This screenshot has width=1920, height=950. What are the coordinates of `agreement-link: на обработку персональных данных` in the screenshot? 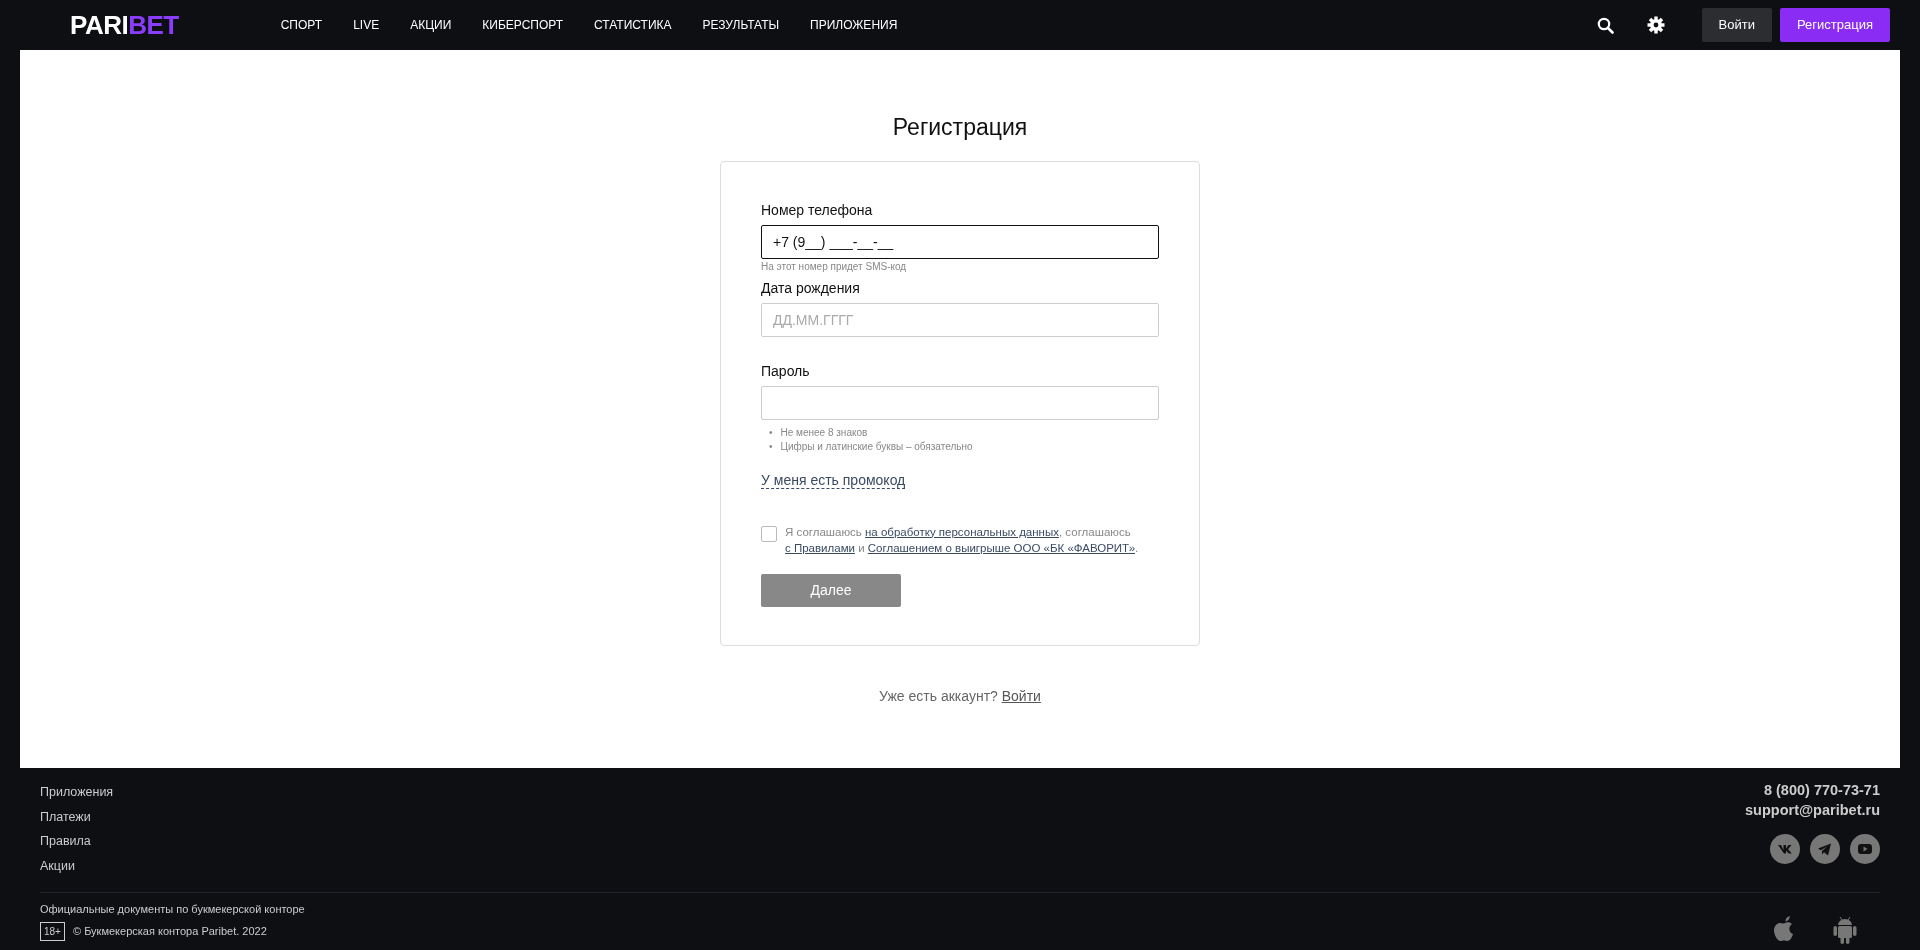 It's located at (962, 531).